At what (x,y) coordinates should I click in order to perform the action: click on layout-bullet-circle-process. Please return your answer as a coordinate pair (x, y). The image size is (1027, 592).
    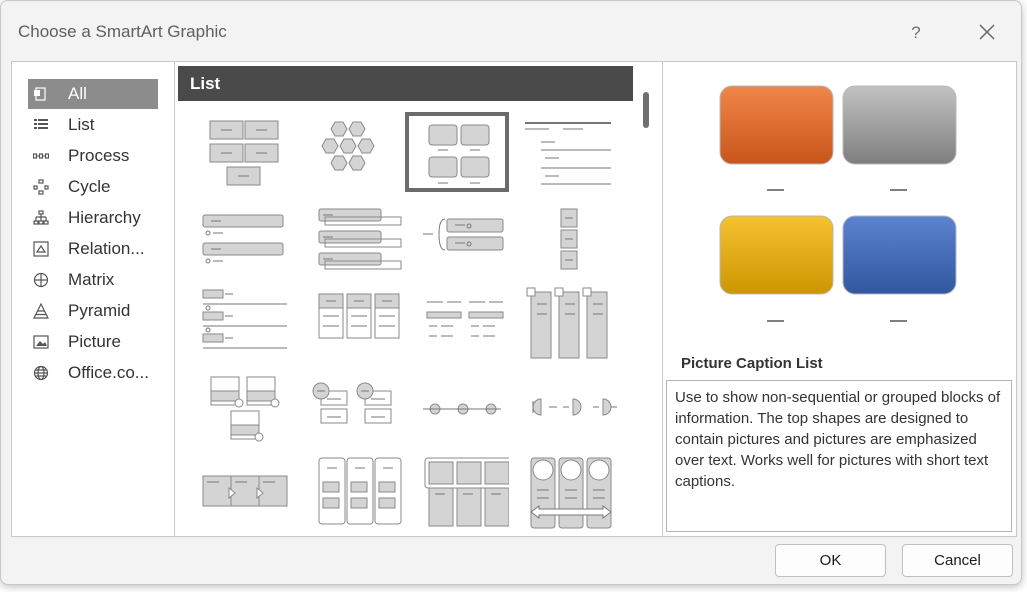
    Looking at the image, I should click on (457, 407).